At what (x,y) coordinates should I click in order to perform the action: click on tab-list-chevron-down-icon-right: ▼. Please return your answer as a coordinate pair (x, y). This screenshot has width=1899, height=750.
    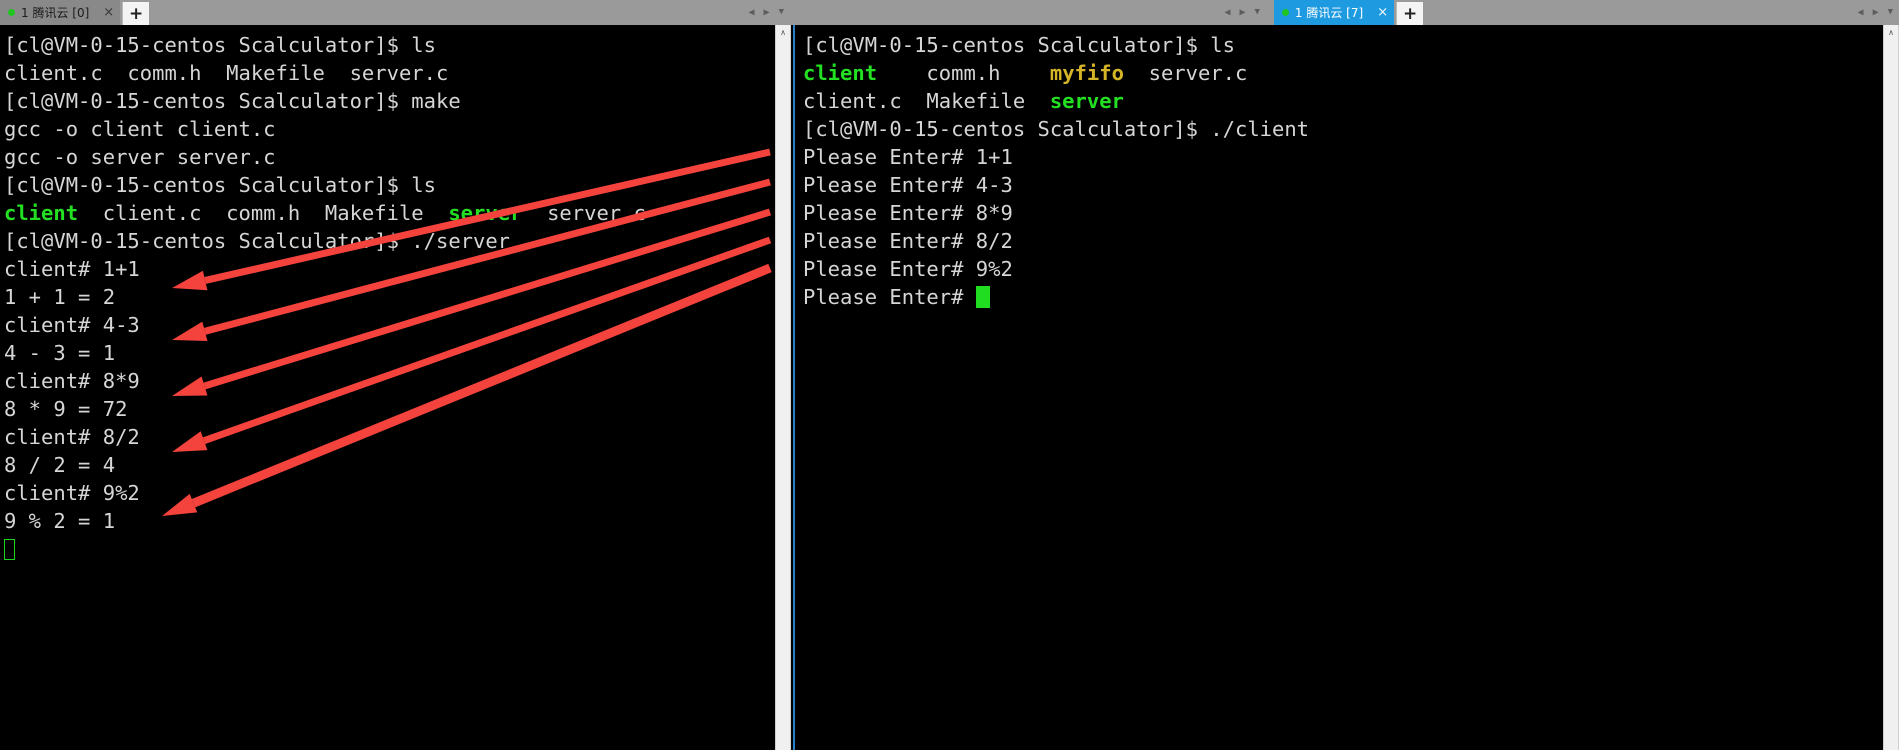
    Looking at the image, I should click on (1257, 12).